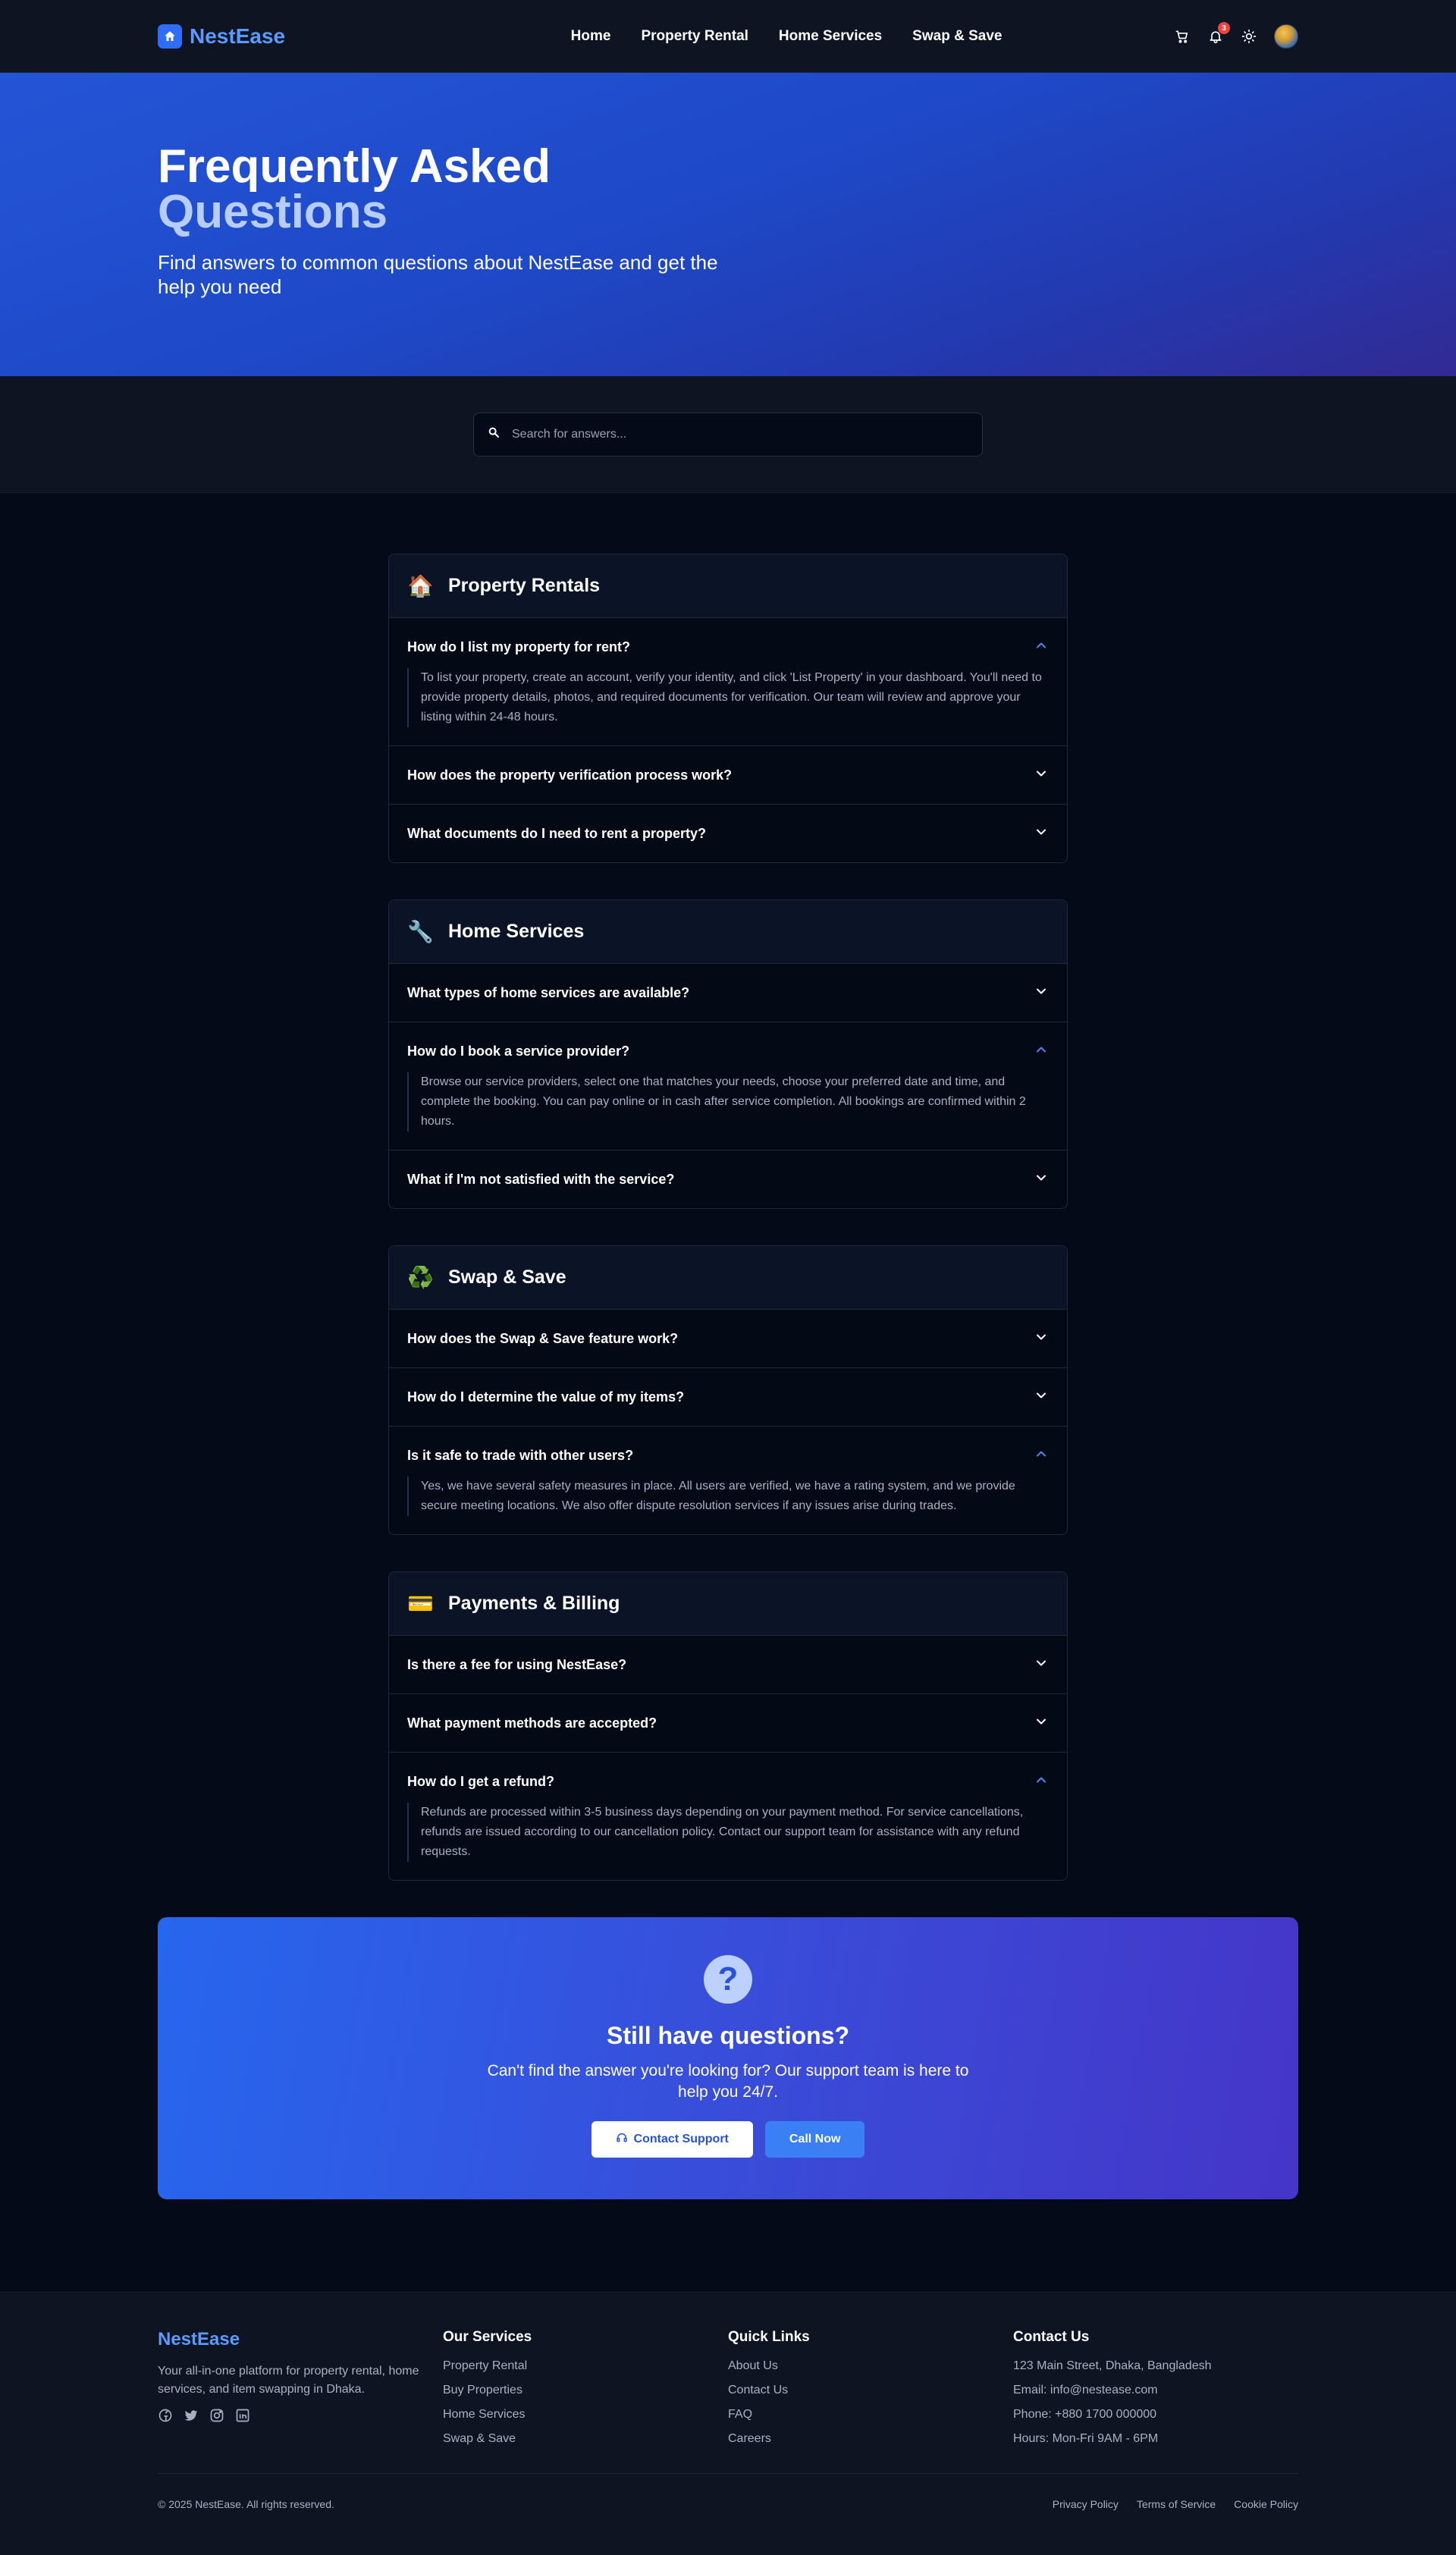 This screenshot has height=2555, width=1456. Describe the element at coordinates (420, 1603) in the screenshot. I see `category-icon: 💳` at that location.